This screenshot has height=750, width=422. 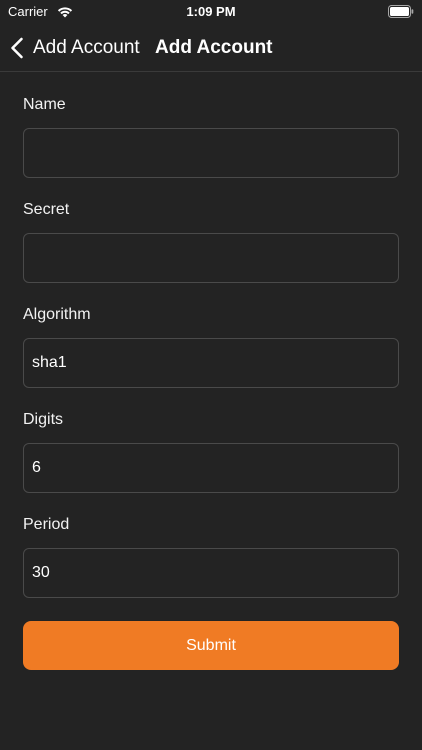 What do you see at coordinates (57, 314) in the screenshot?
I see `algorithm-label: Algorithm` at bounding box center [57, 314].